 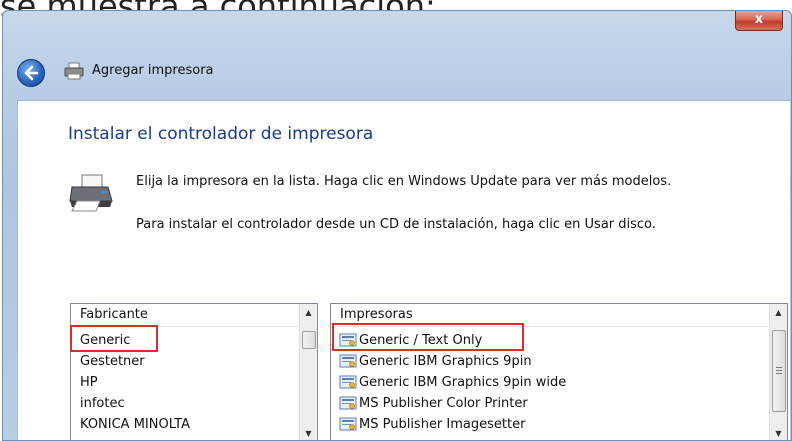 What do you see at coordinates (180, 424) in the screenshot?
I see `list-item: KONICA MINOLTA` at bounding box center [180, 424].